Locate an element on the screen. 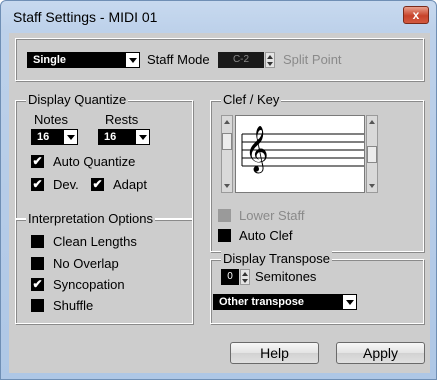 This screenshot has width=437, height=380. rests-label: Rests is located at coordinates (122, 119).